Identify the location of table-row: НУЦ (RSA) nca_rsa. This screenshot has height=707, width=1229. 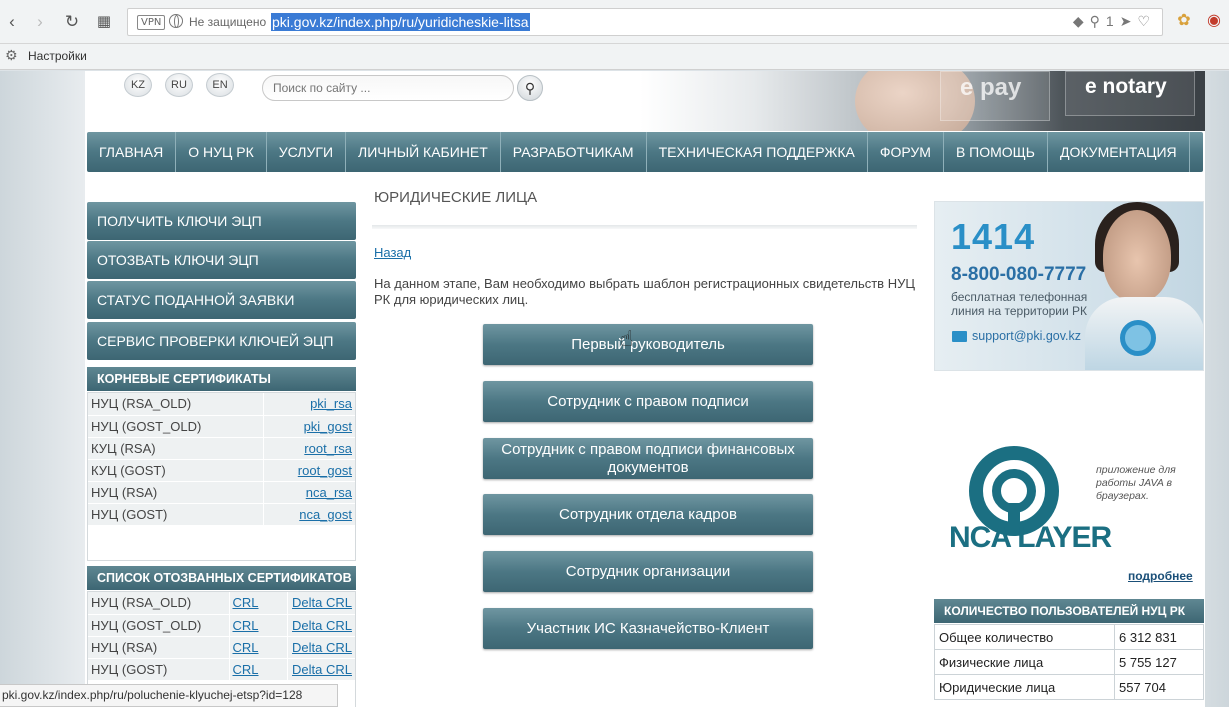
(221, 492).